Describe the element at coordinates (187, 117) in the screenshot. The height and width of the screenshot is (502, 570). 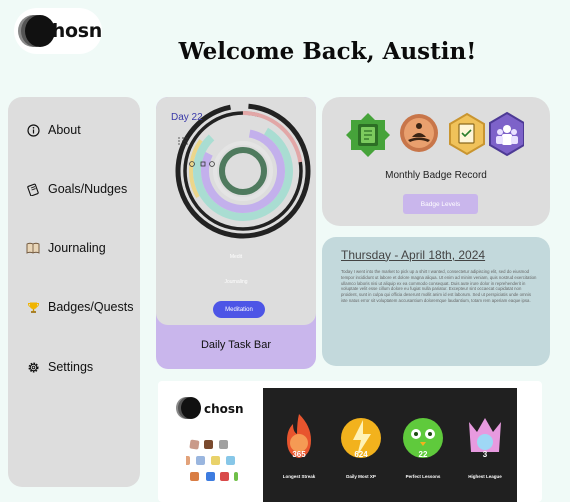
I see `day-counter: Day 22` at that location.